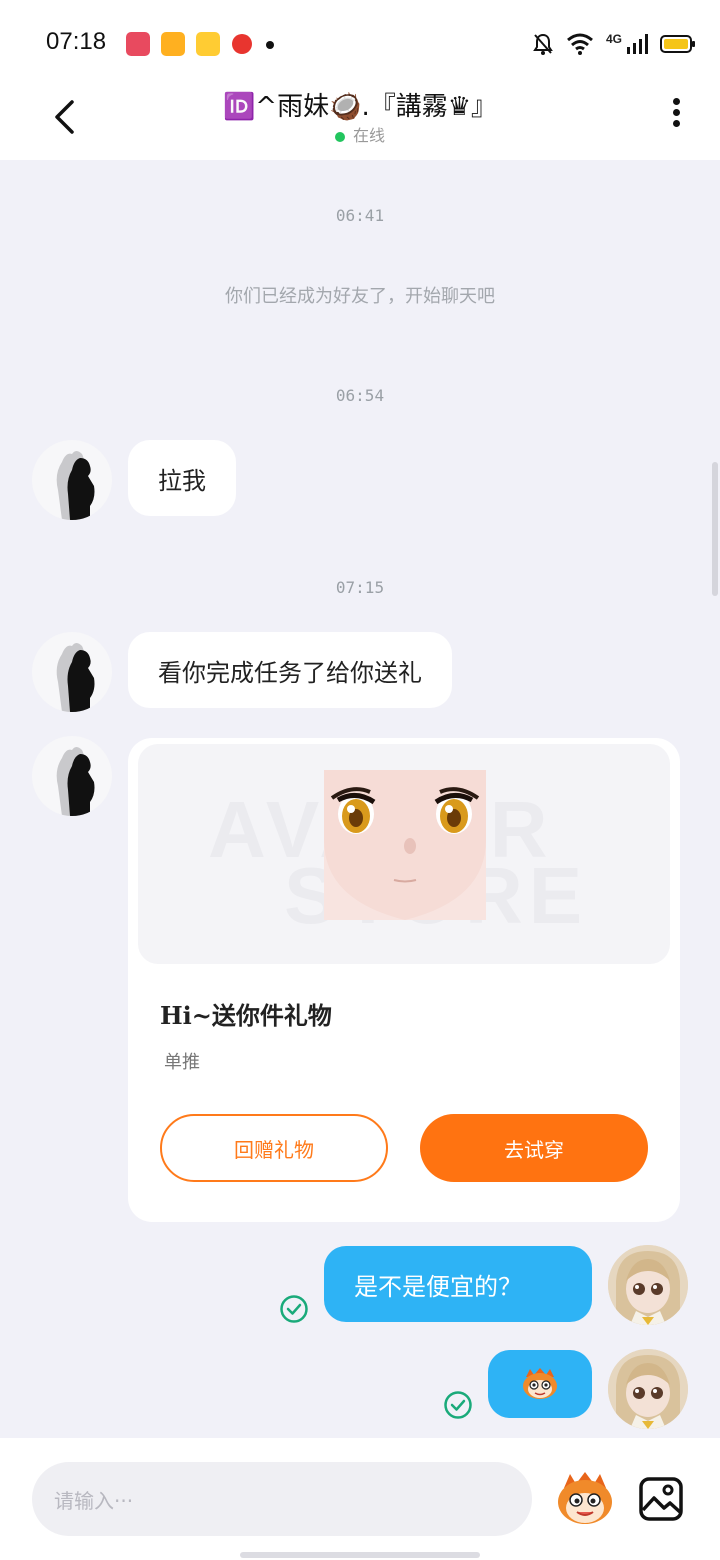 The height and width of the screenshot is (1560, 720). Describe the element at coordinates (360, 40) in the screenshot. I see `status-bar: 07:18 4G` at that location.